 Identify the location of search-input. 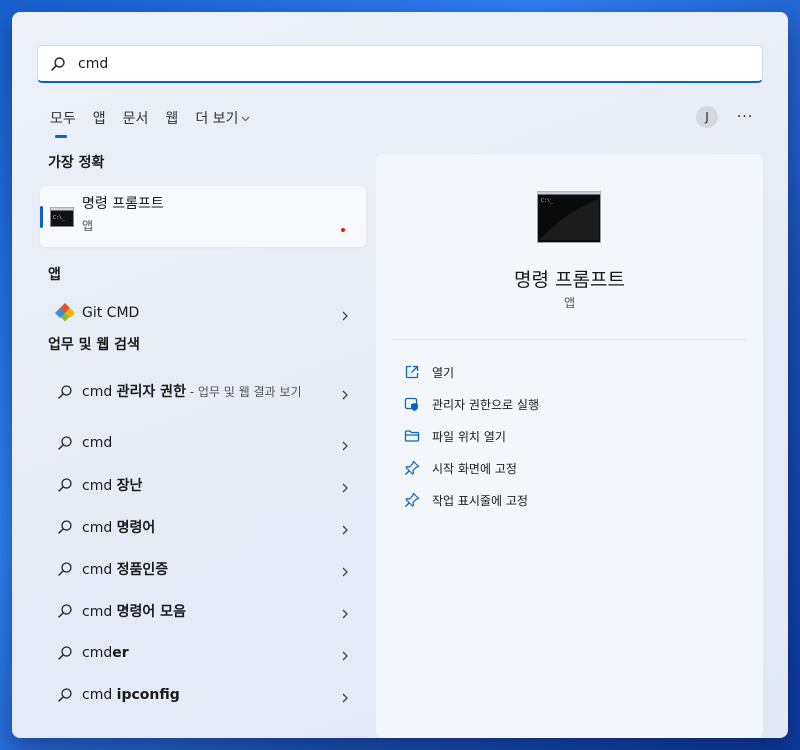
(420, 63).